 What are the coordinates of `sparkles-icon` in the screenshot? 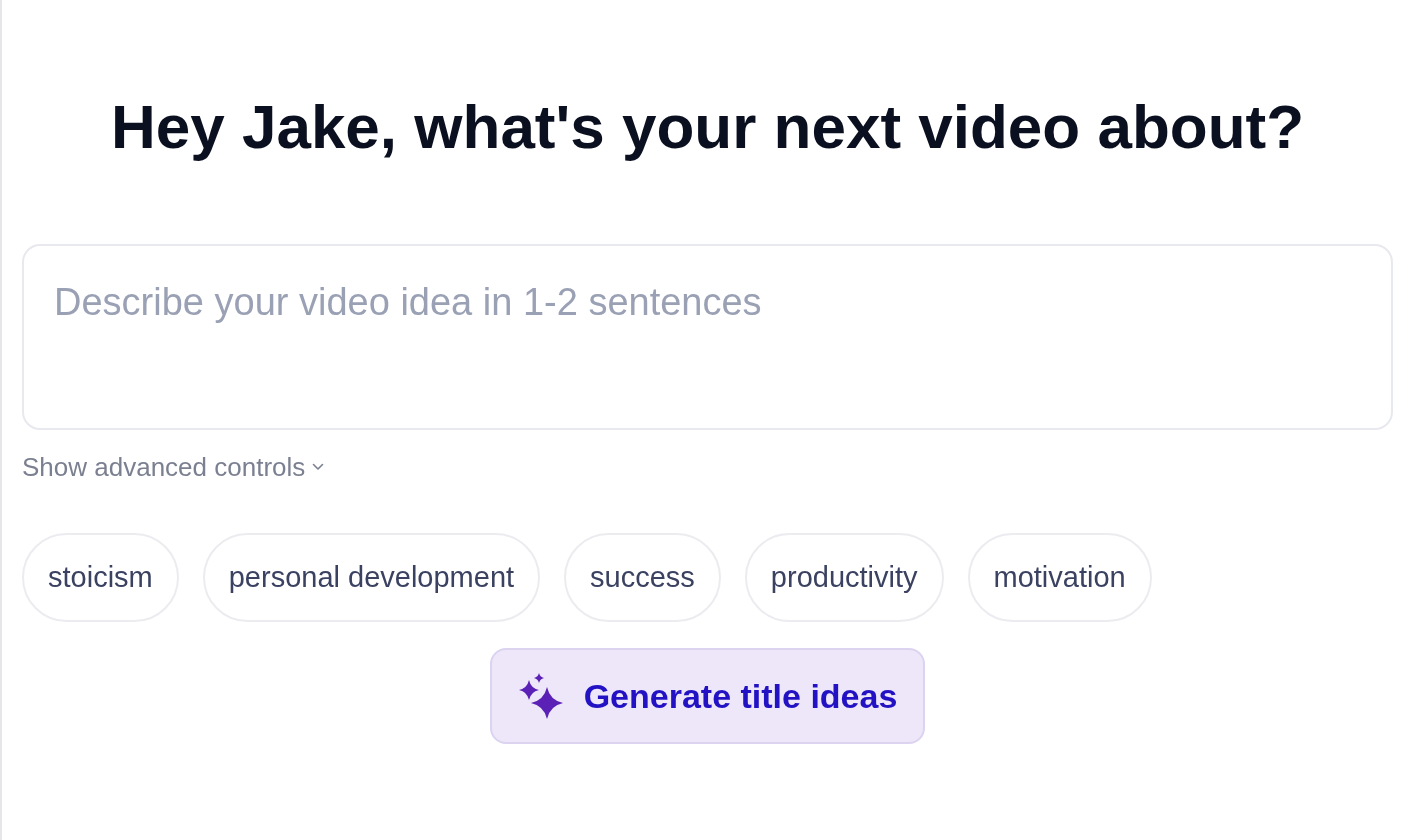 It's located at (541, 696).